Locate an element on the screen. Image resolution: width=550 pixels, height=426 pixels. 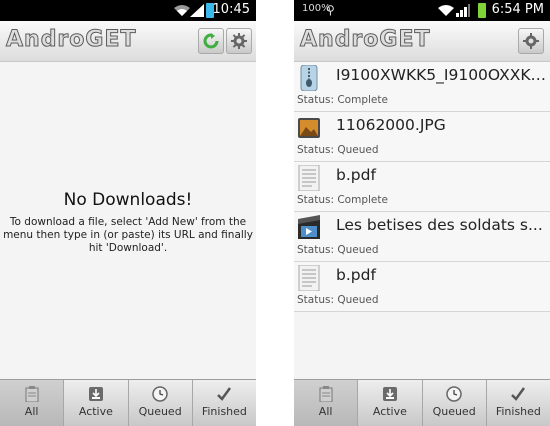
list-item: b.pdf Status: Complete is located at coordinates (422, 187).